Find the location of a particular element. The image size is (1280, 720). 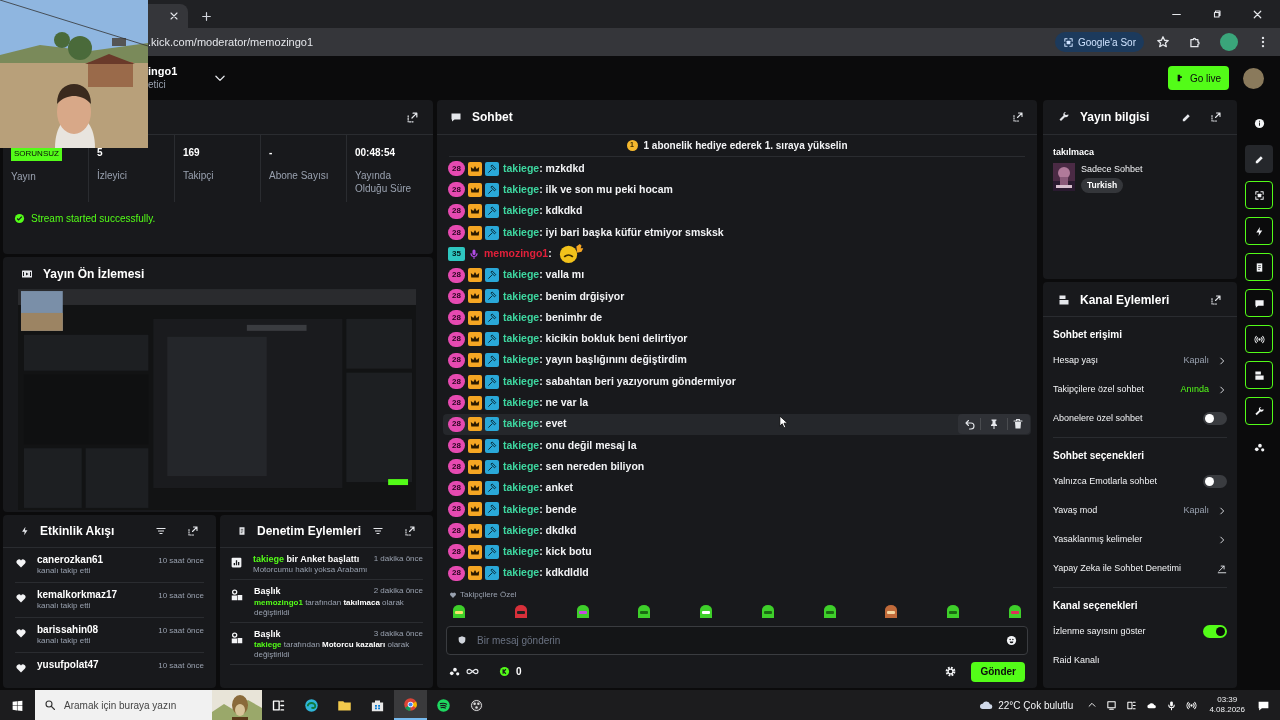

moderation-entry: memozingo1 tarafından takılmaca olarak değiştirildi is located at coordinates (329, 607).